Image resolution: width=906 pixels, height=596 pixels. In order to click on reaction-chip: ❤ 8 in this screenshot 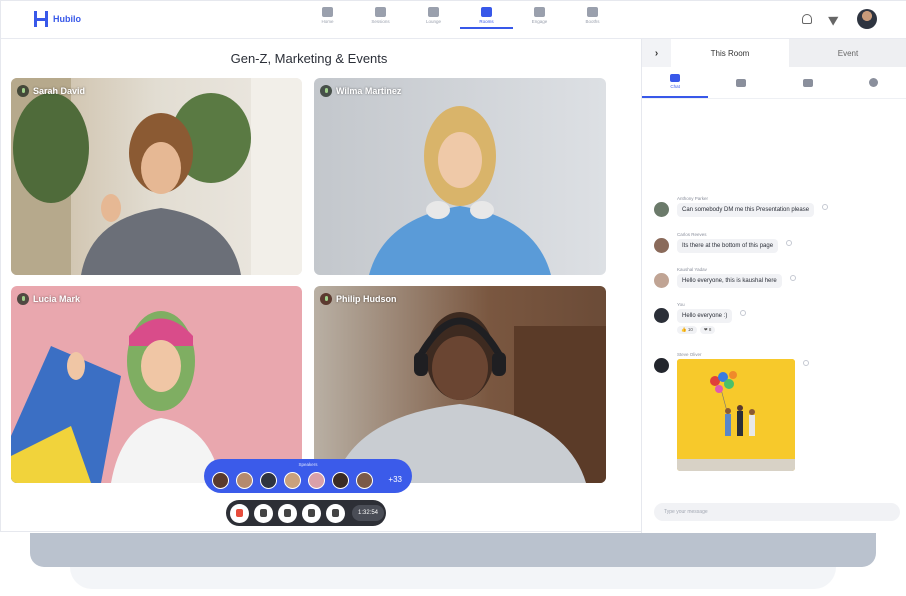, I will do `click(707, 330)`.